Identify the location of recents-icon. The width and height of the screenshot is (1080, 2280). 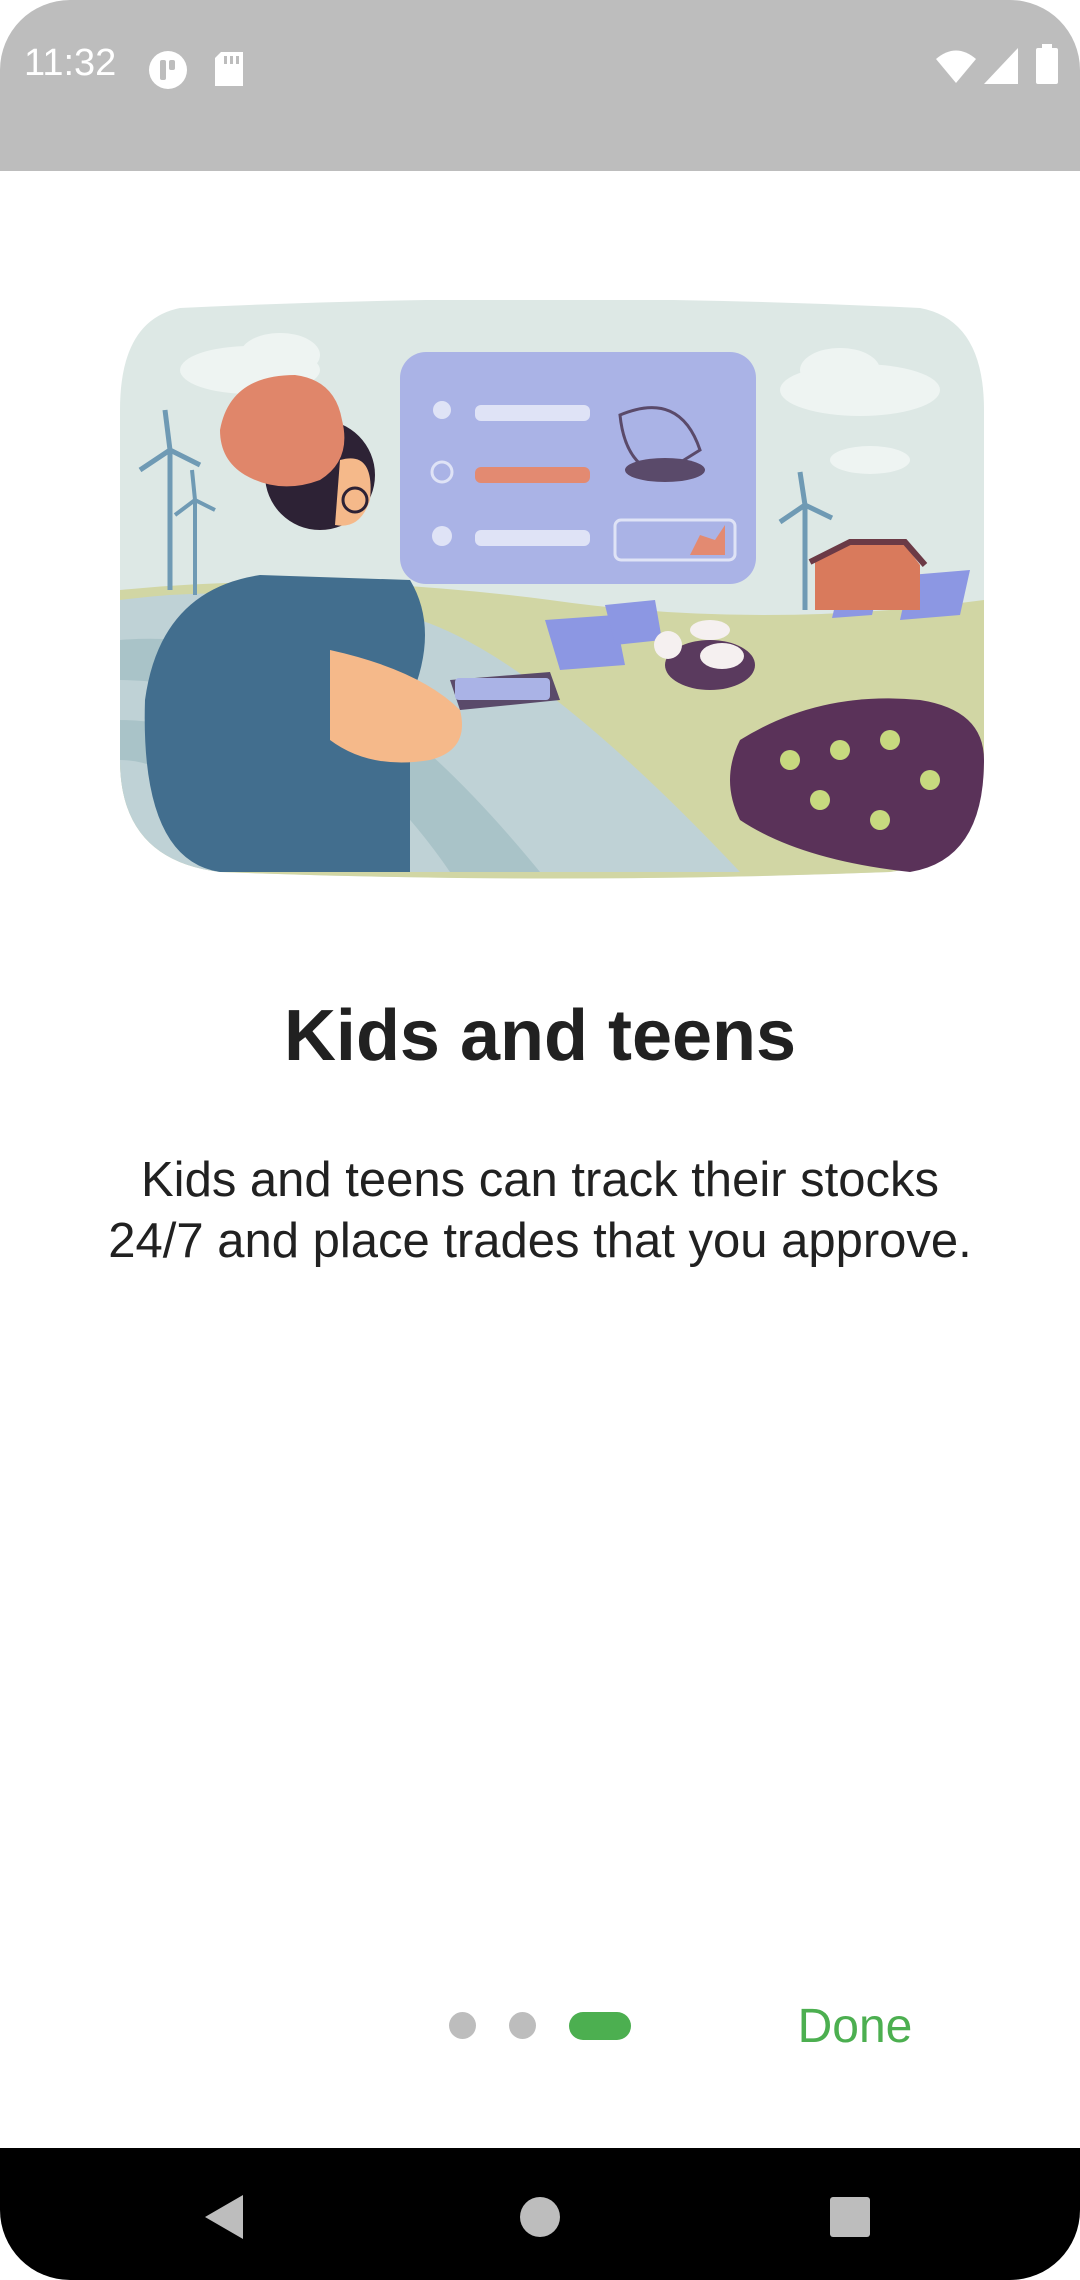
(850, 2219).